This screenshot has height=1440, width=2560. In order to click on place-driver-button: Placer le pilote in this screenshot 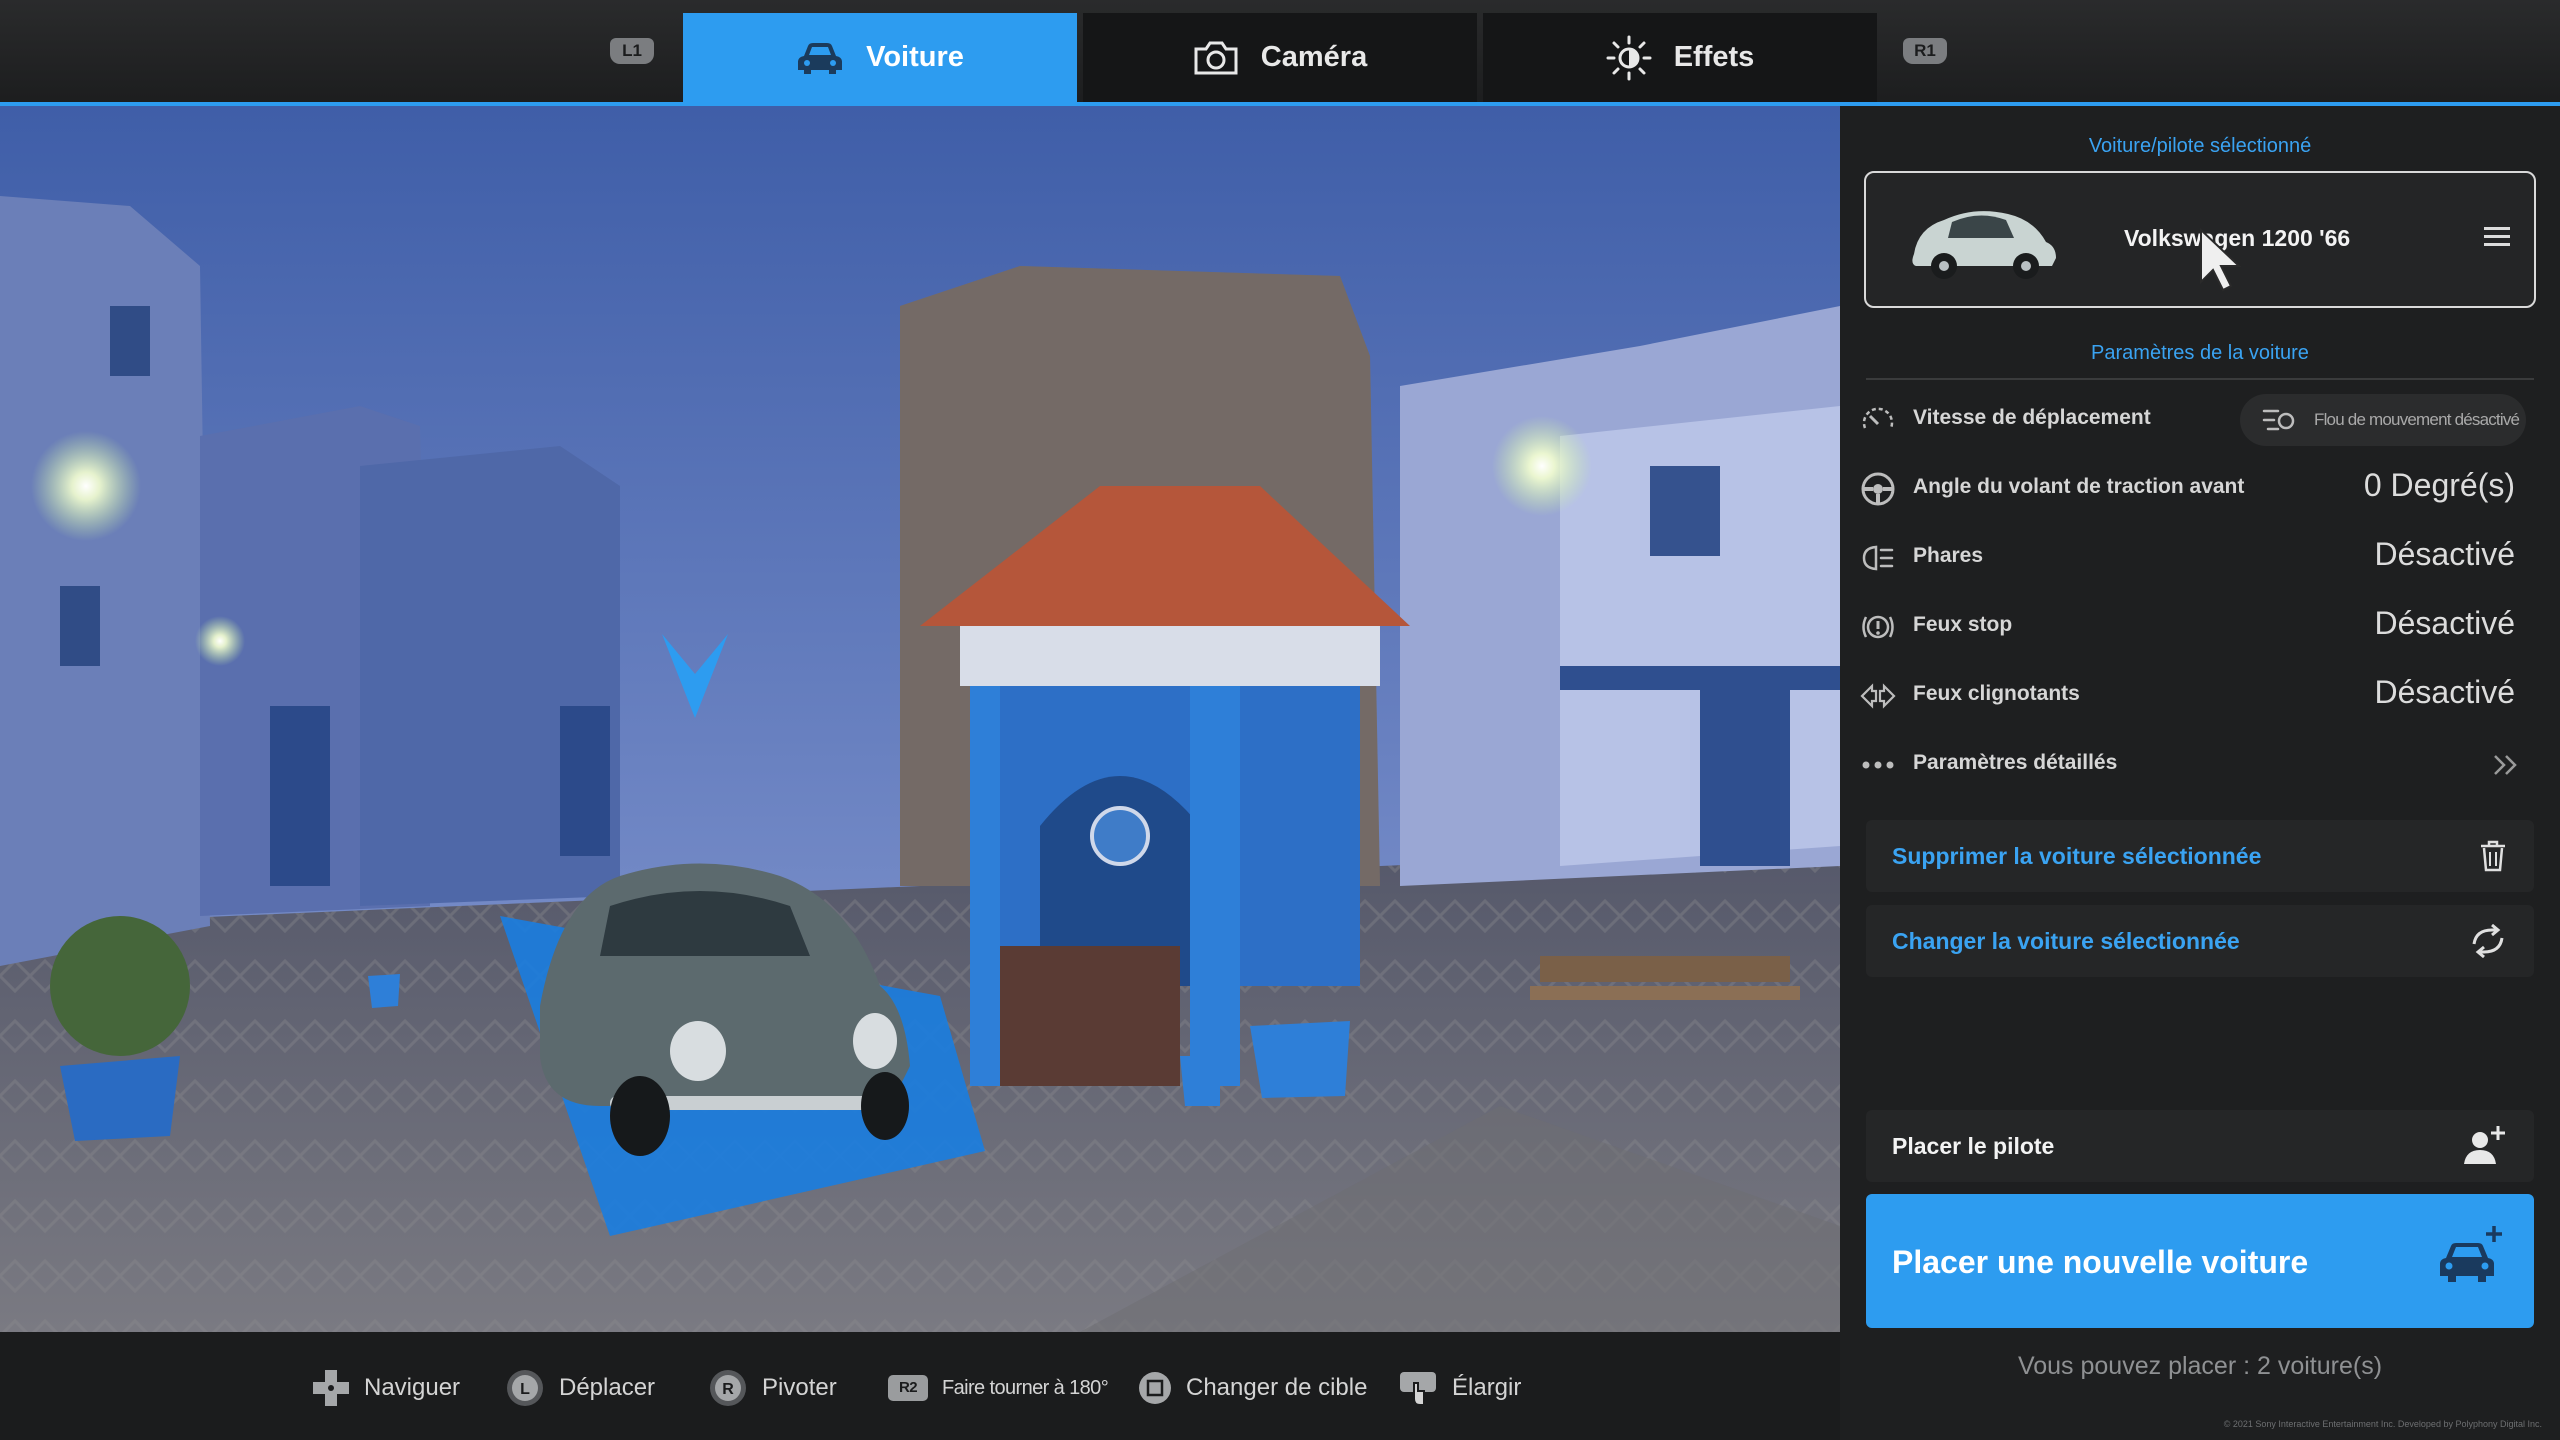, I will do `click(2200, 1146)`.